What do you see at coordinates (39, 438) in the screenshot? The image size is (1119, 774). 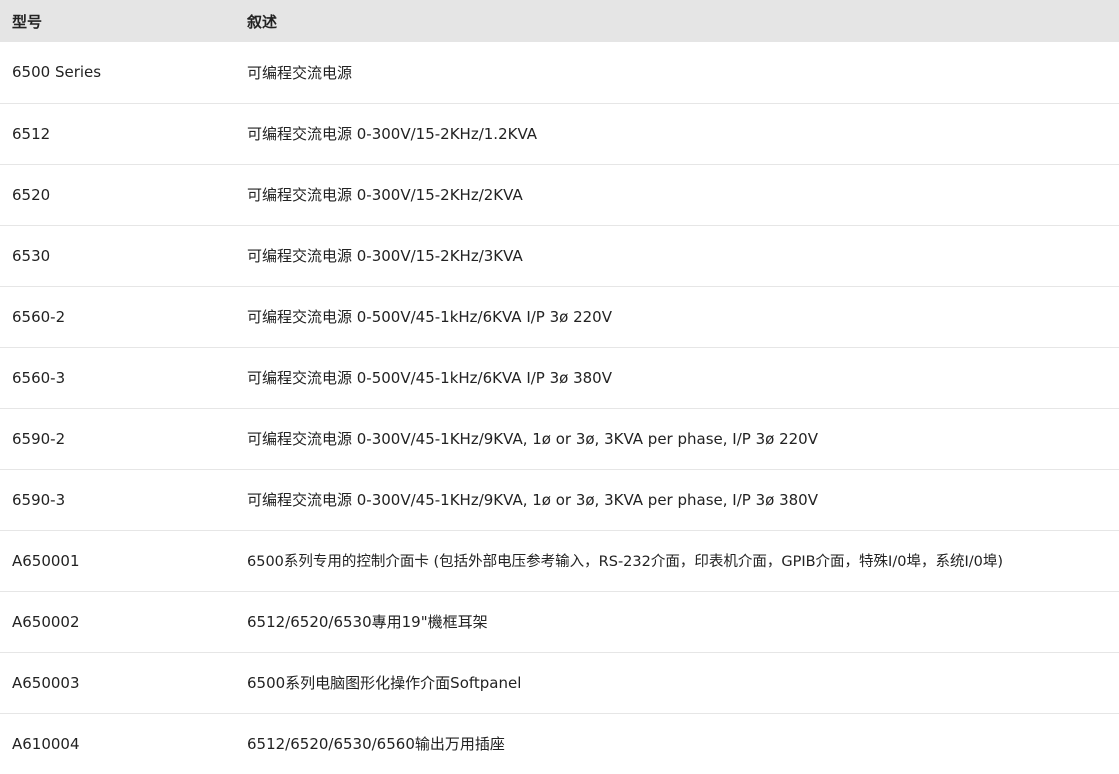 I see `model-cell: 6590-2` at bounding box center [39, 438].